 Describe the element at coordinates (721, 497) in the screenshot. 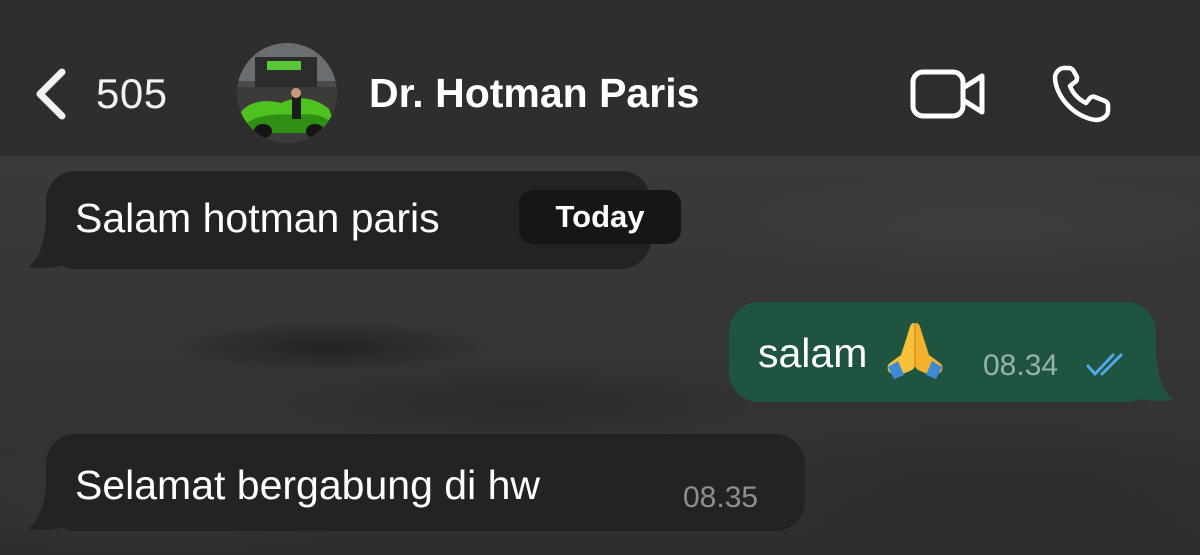

I see `message-timestamp: 08.35` at that location.